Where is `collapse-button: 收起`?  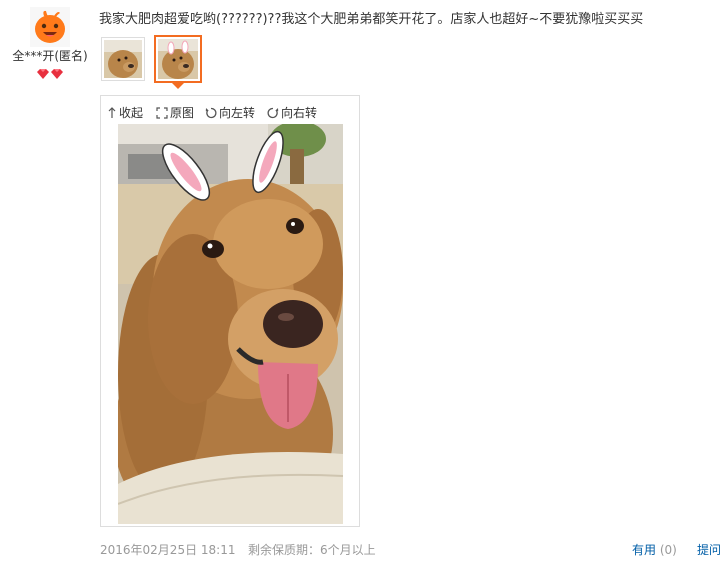 collapse-button: 收起 is located at coordinates (125, 112).